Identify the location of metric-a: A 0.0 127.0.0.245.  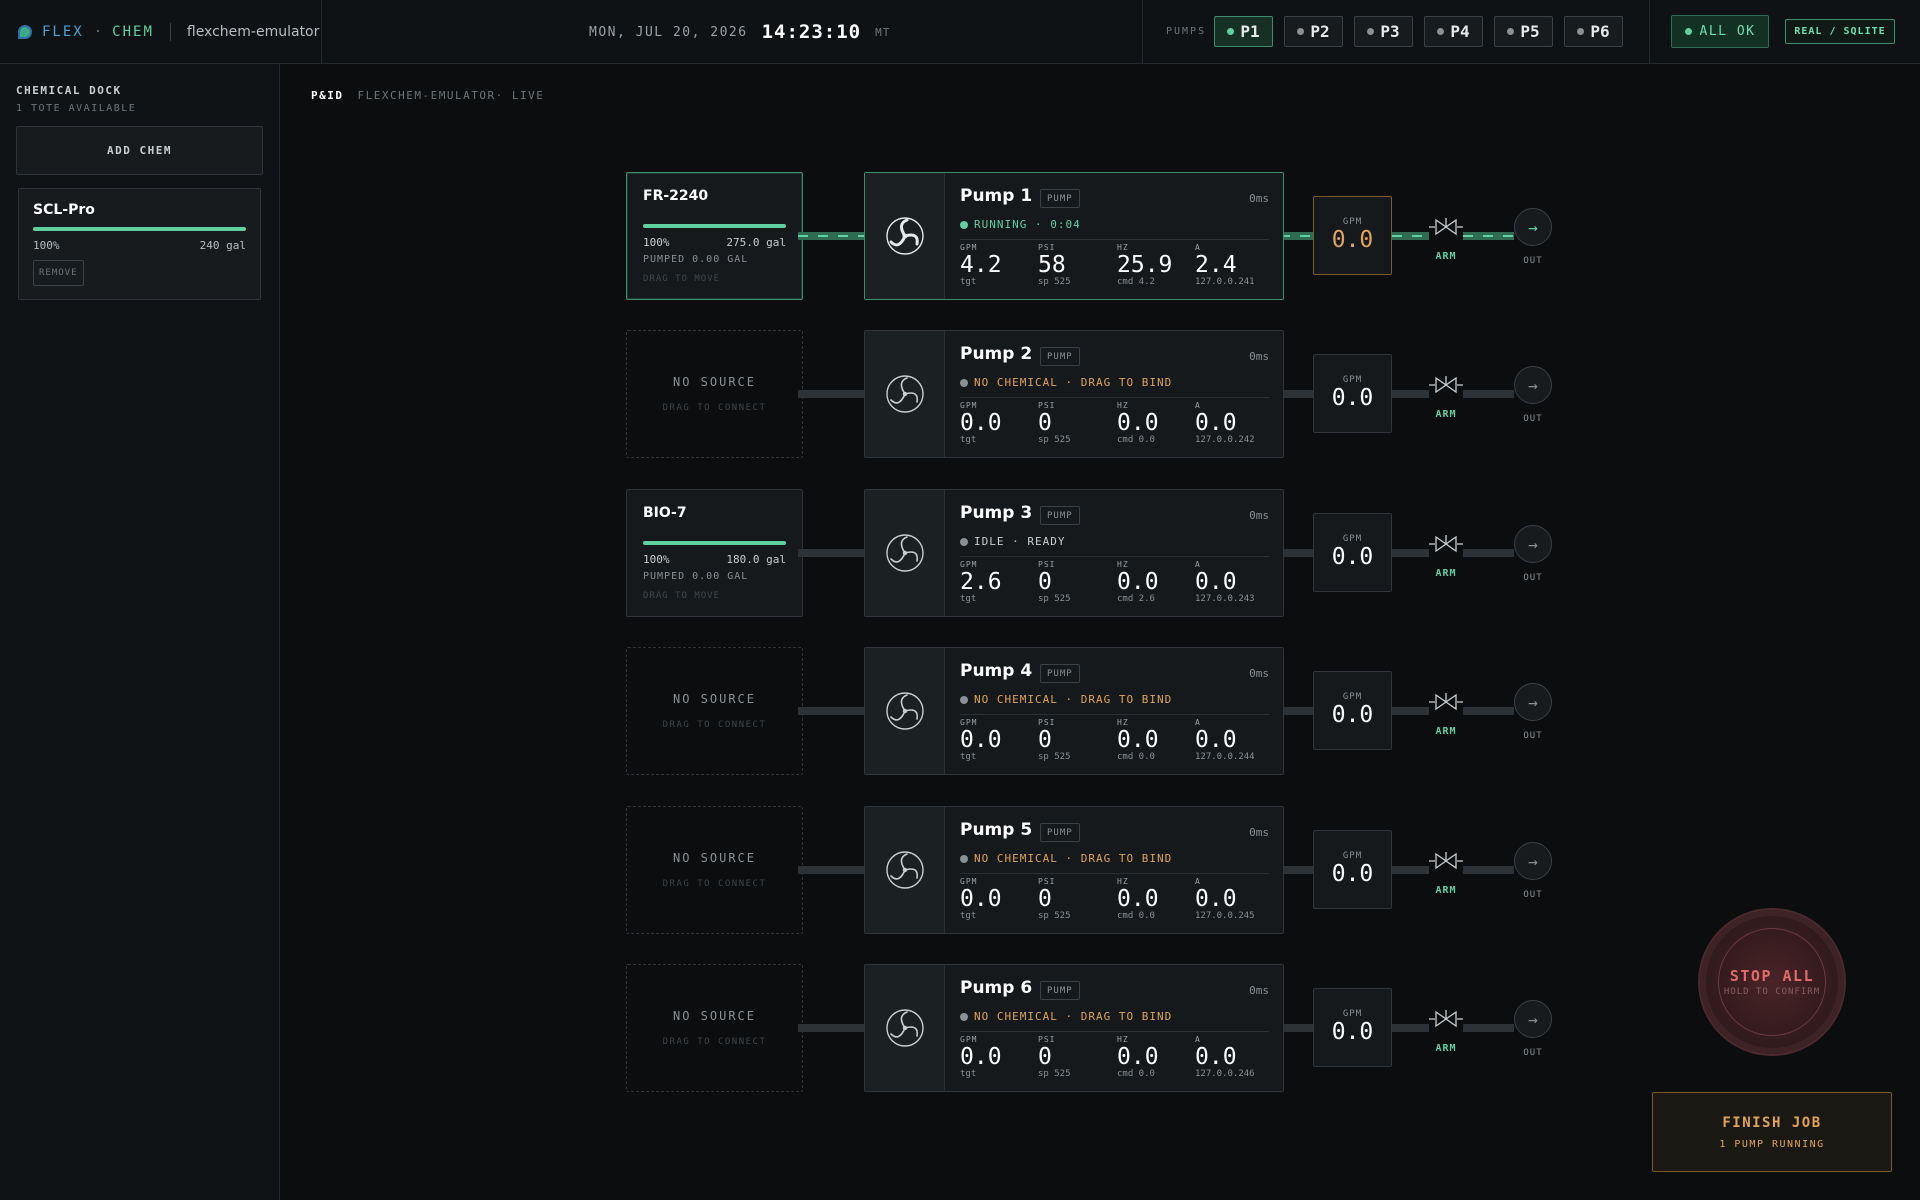
(1225, 899).